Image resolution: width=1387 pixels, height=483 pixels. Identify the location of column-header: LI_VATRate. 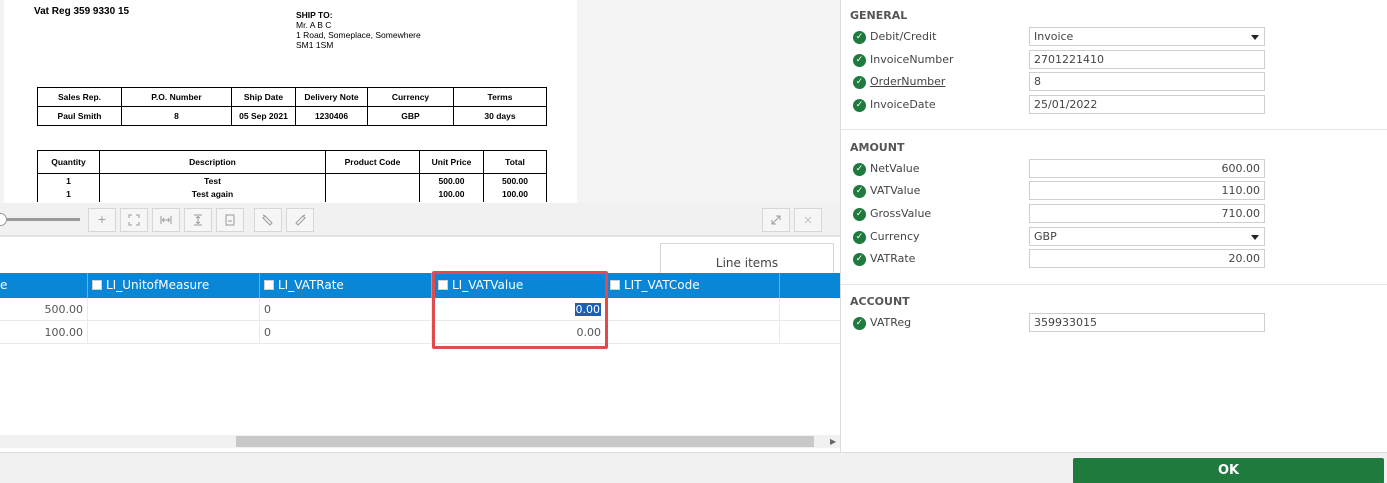
(346, 285).